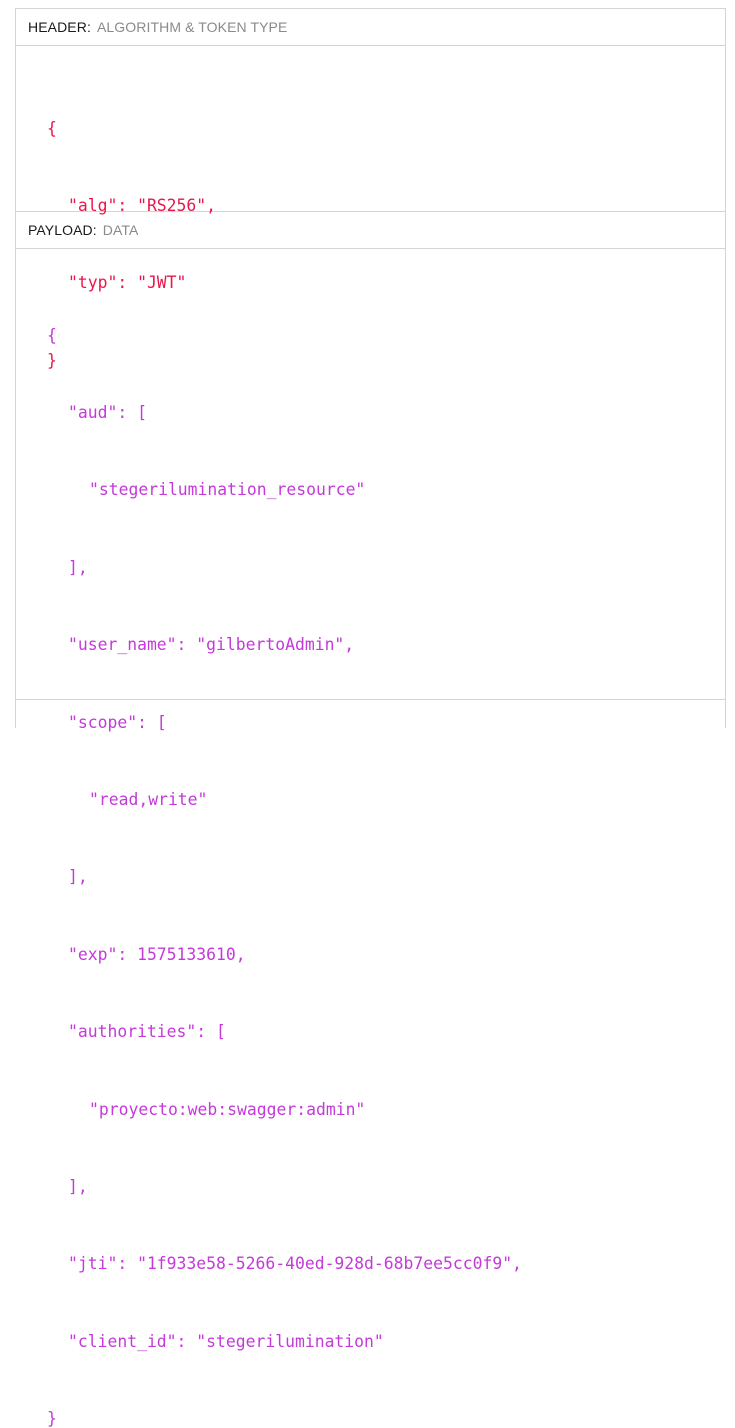 Image resolution: width=735 pixels, height=1428 pixels. I want to click on header-description: ALGORITHM & TOKEN TYPE, so click(192, 27).